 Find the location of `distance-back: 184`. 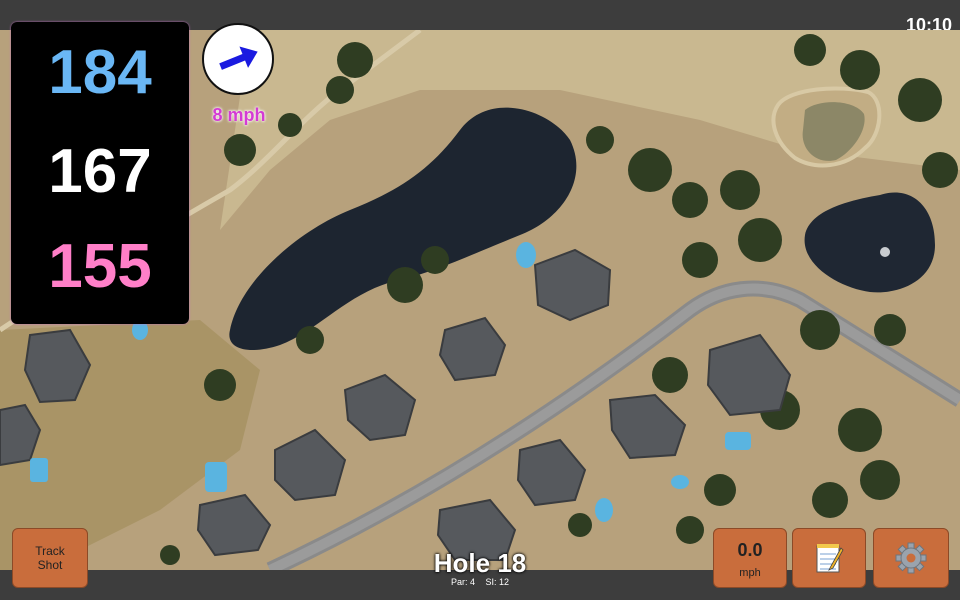

distance-back: 184 is located at coordinates (100, 72).